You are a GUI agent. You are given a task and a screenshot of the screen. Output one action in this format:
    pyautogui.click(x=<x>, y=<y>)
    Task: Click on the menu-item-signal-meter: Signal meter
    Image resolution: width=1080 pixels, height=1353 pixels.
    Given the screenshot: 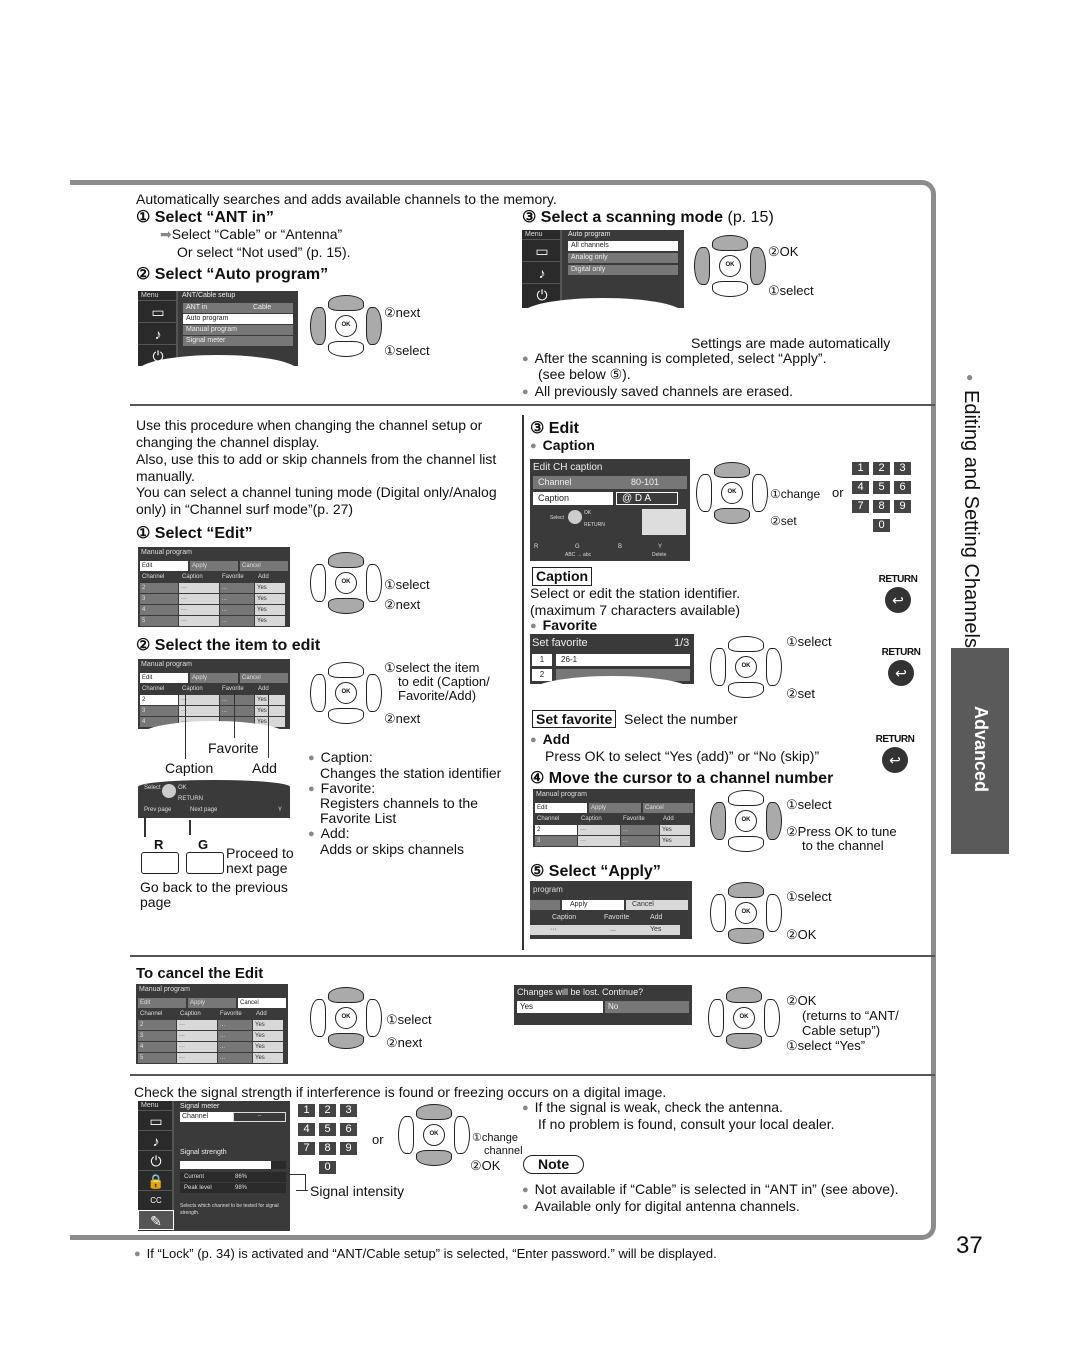 What is the action you would take?
    pyautogui.click(x=238, y=341)
    